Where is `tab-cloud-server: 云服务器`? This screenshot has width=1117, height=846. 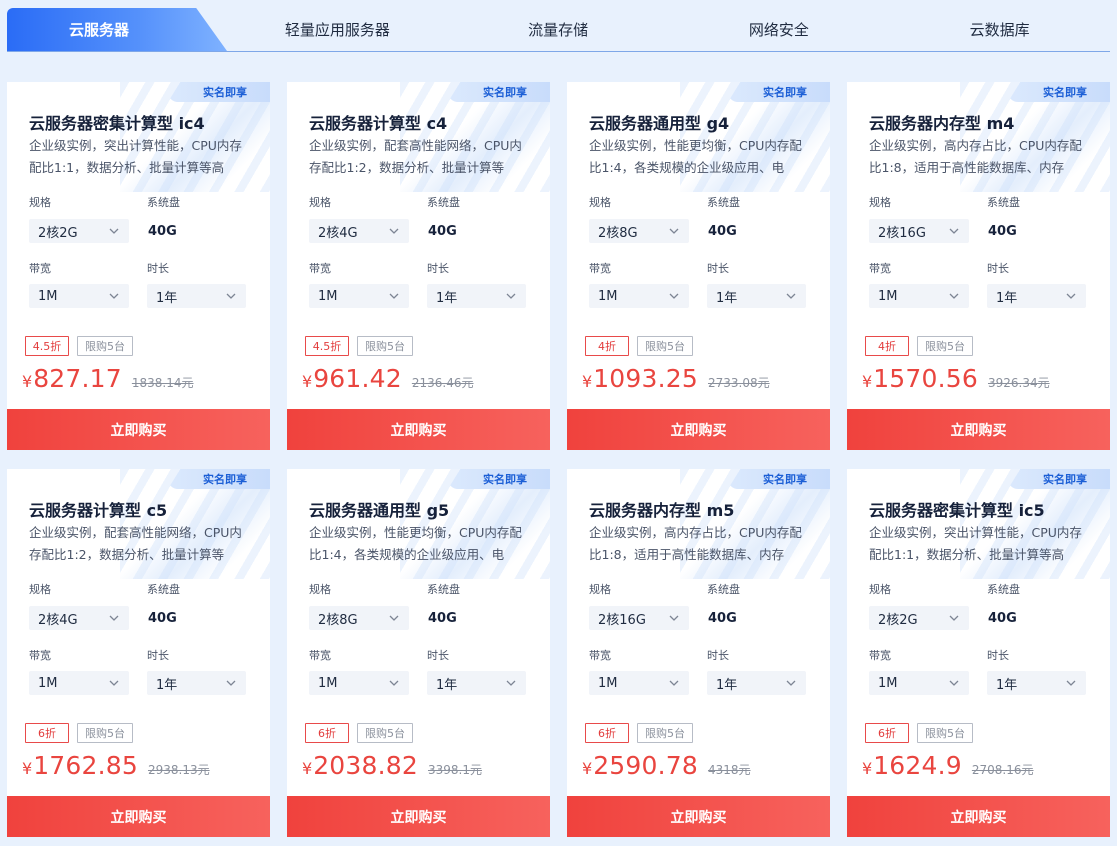
tab-cloud-server: 云服务器 is located at coordinates (117, 29).